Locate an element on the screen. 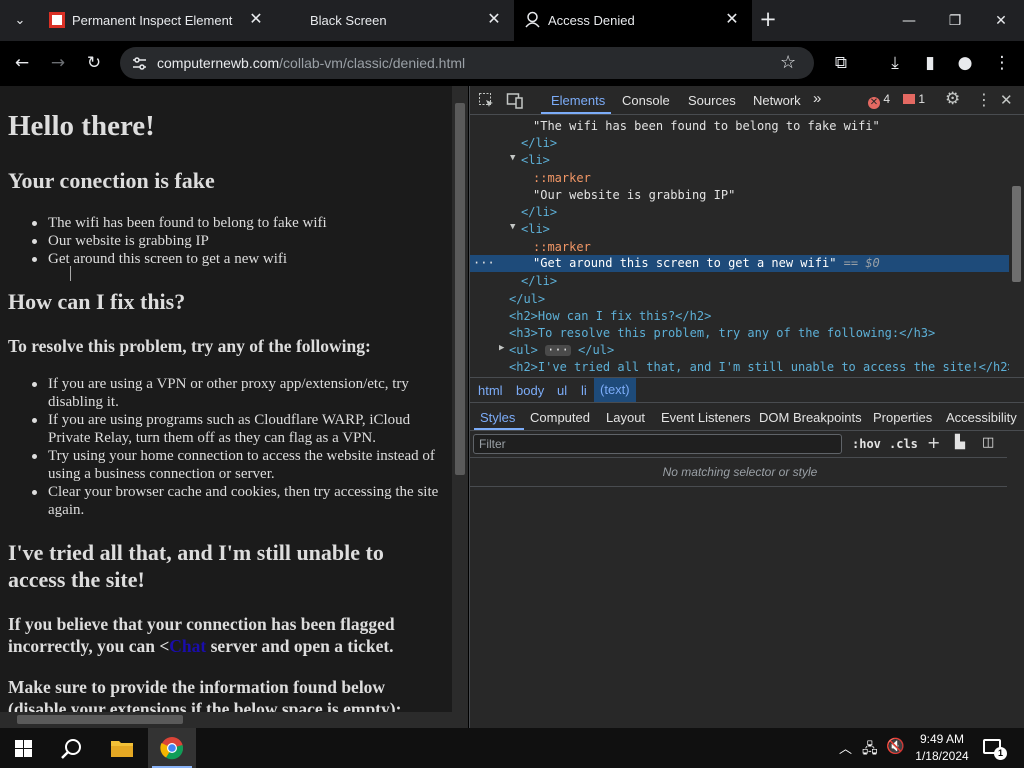 The image size is (1024, 768). active-tab-indicator is located at coordinates (576, 113).